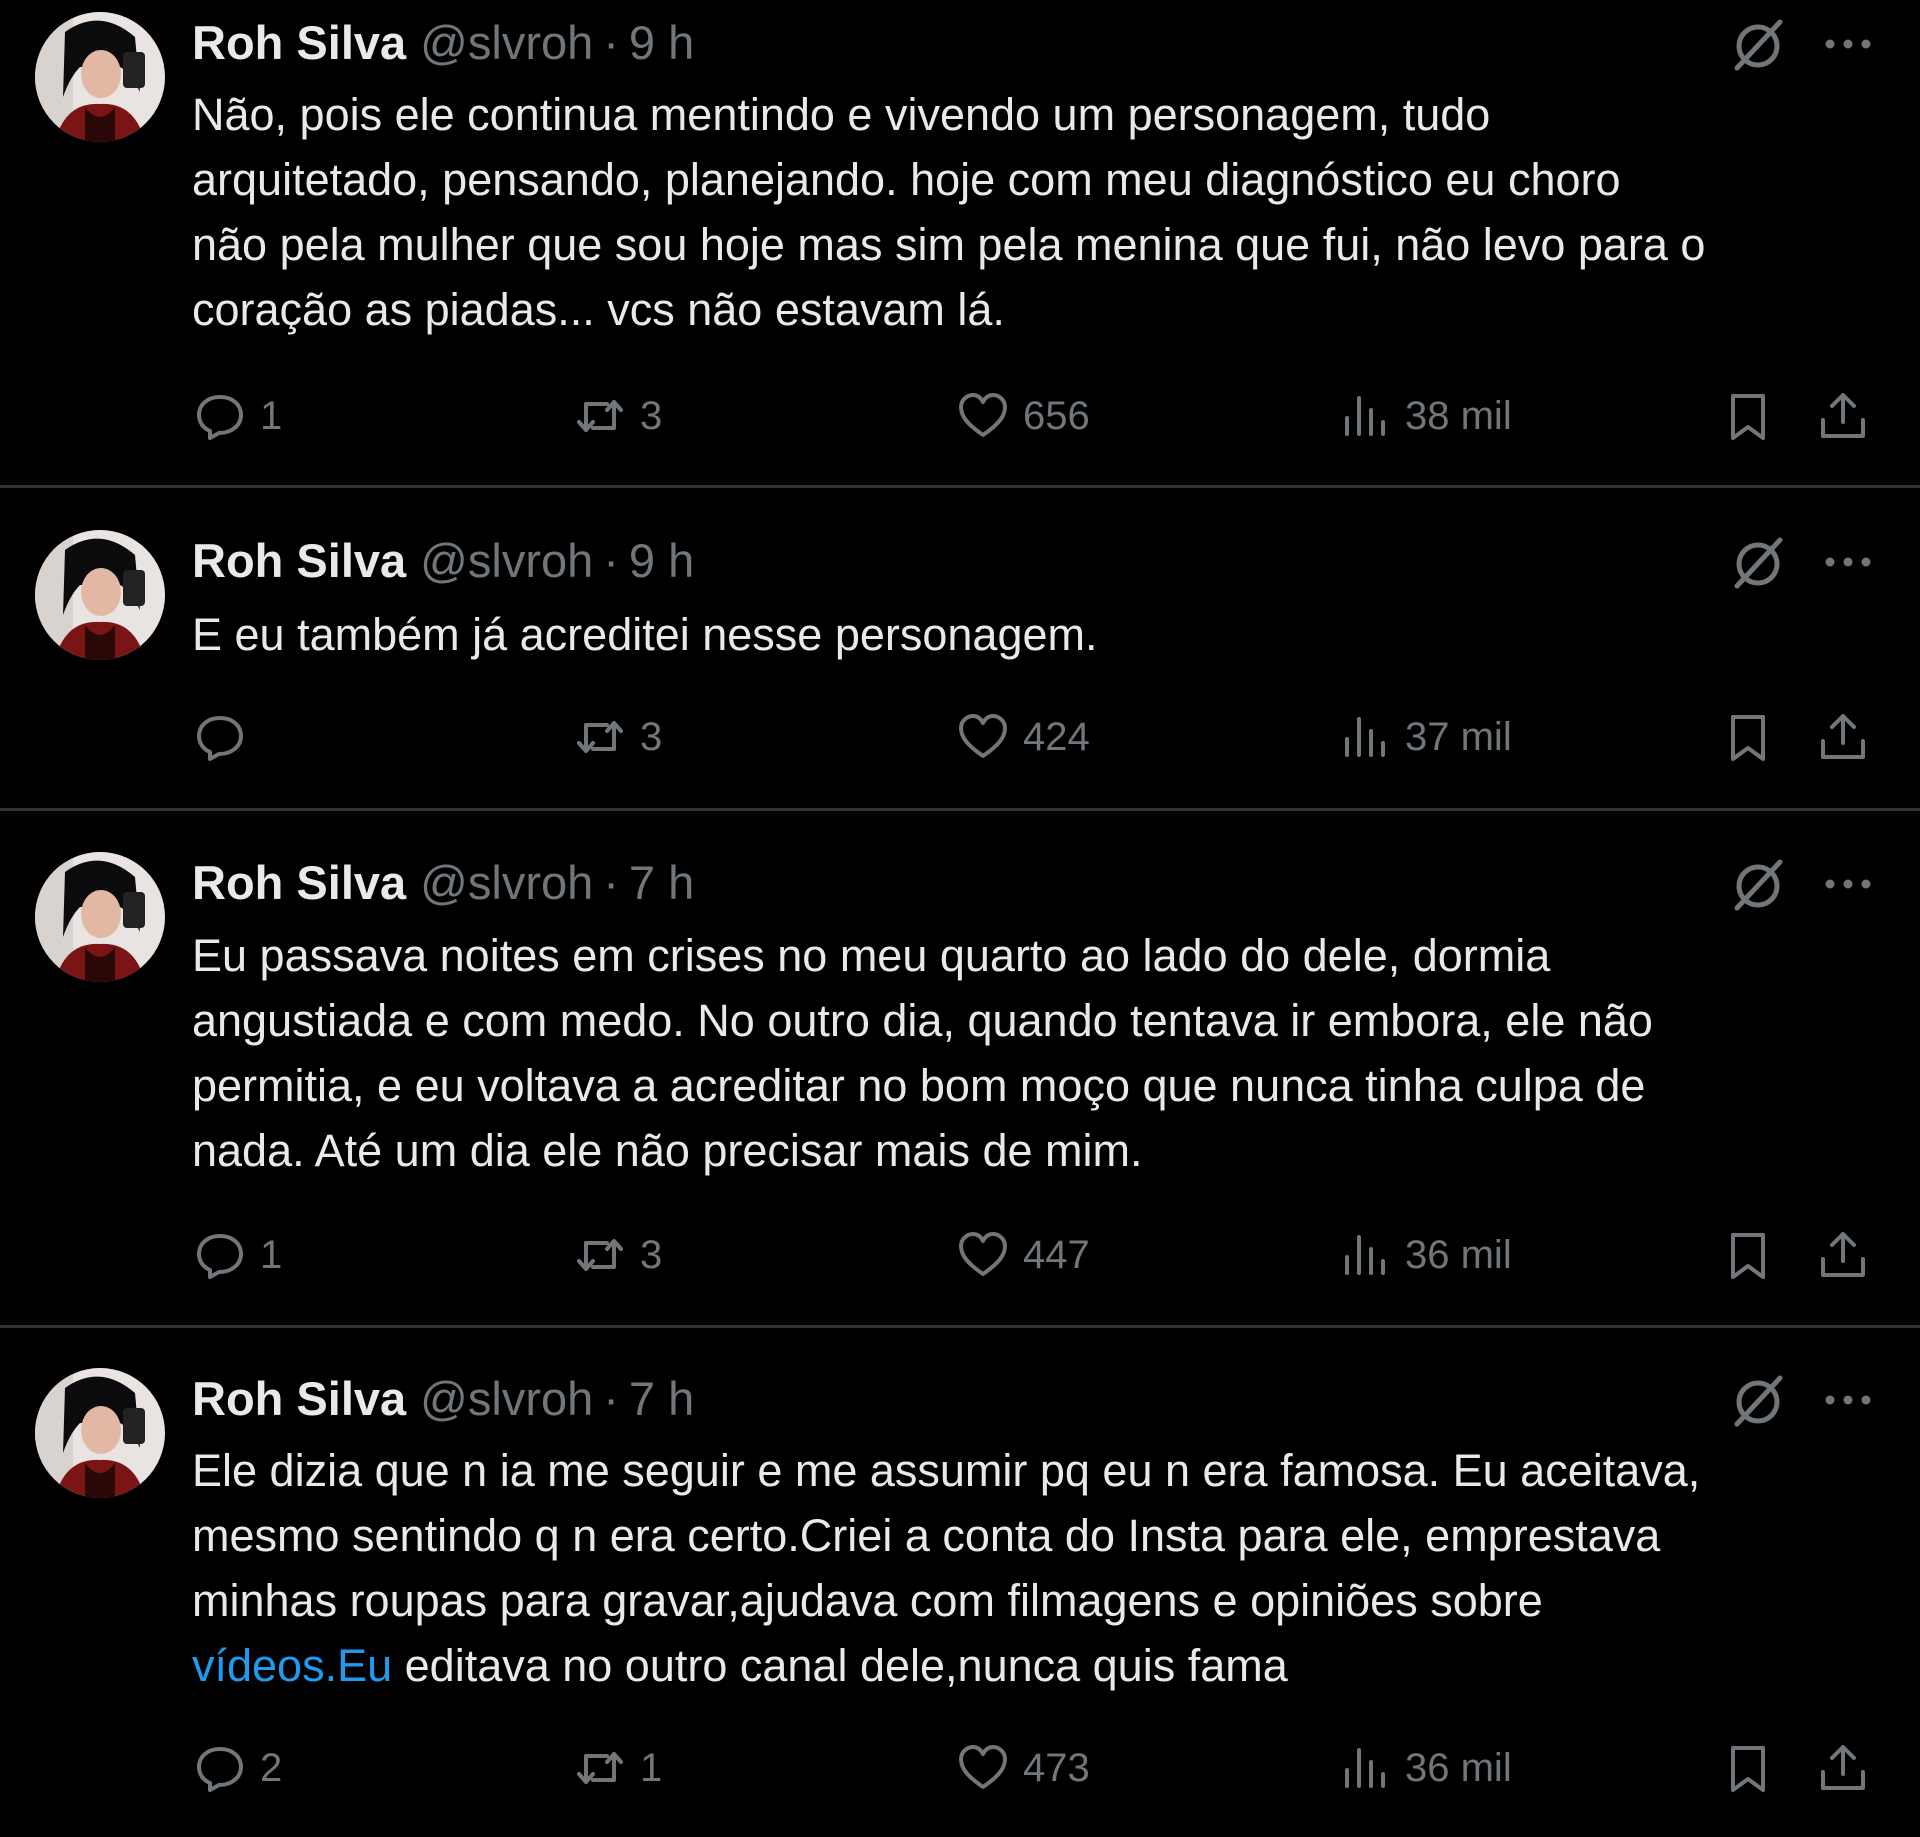 The height and width of the screenshot is (1837, 1920). I want to click on tweet-link: vídeos.Eu, so click(292, 1665).